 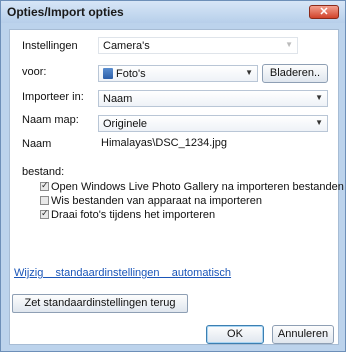 What do you see at coordinates (50, 120) in the screenshot?
I see `folder-name-label: Naam map:` at bounding box center [50, 120].